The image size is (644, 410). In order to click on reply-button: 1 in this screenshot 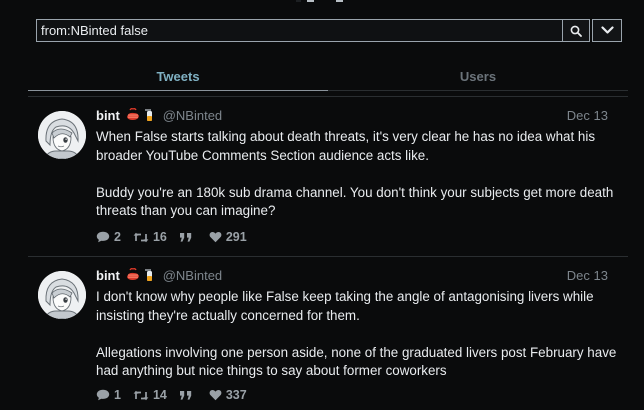, I will do `click(108, 395)`.